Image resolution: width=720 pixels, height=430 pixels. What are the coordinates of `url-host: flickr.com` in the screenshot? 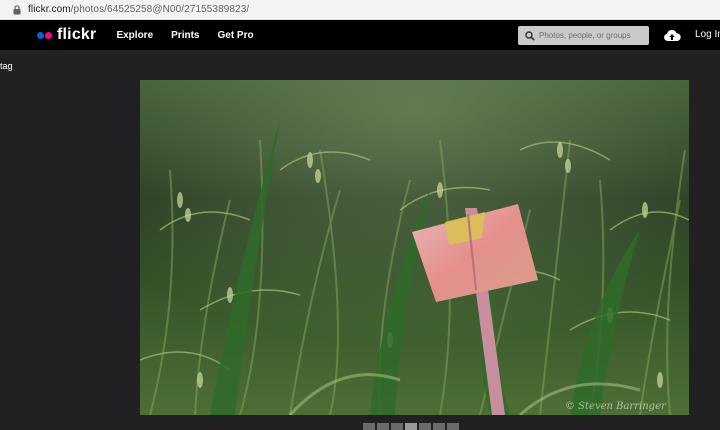 It's located at (49, 9).